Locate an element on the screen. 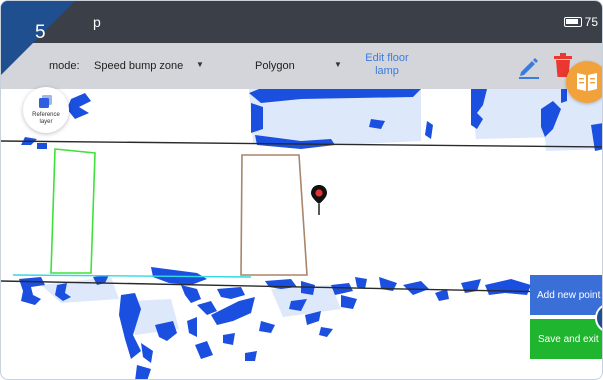  green-zone is located at coordinates (73, 211).